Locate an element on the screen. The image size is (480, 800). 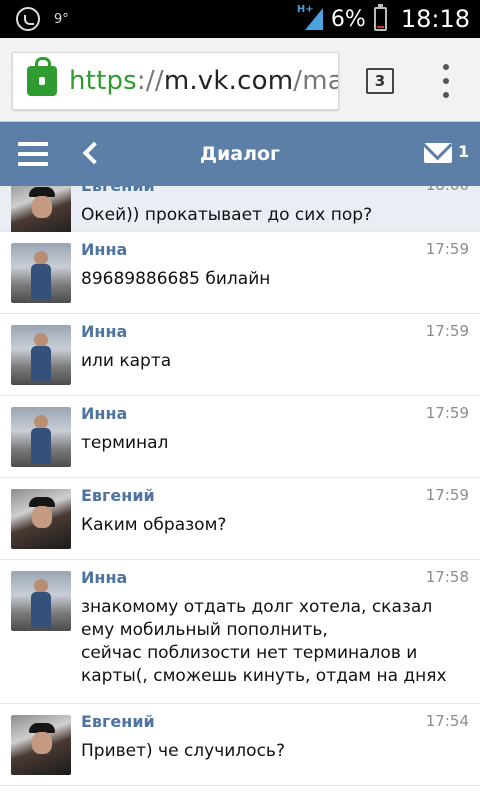
tabs-button: 3 is located at coordinates (380, 81).